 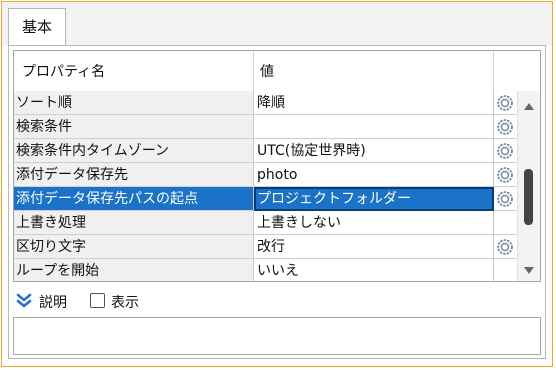 What do you see at coordinates (53, 303) in the screenshot?
I see `description-label: 説明` at bounding box center [53, 303].